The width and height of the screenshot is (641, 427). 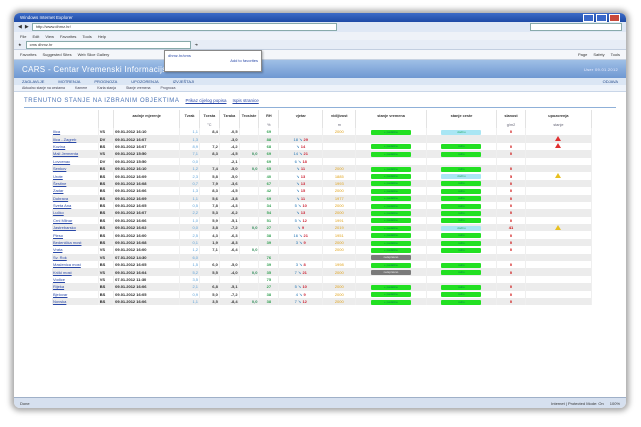 I want to click on road-temp: 6,8, so click(x=209, y=287).